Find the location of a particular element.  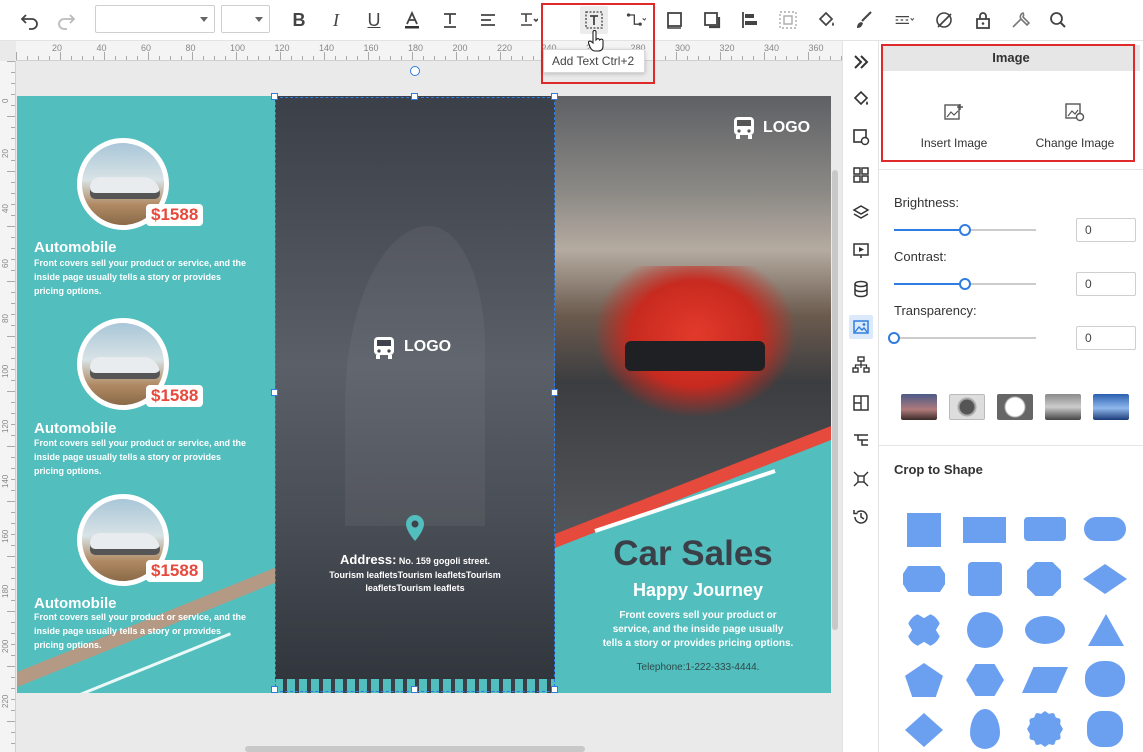

text-style-icon is located at coordinates (450, 20).